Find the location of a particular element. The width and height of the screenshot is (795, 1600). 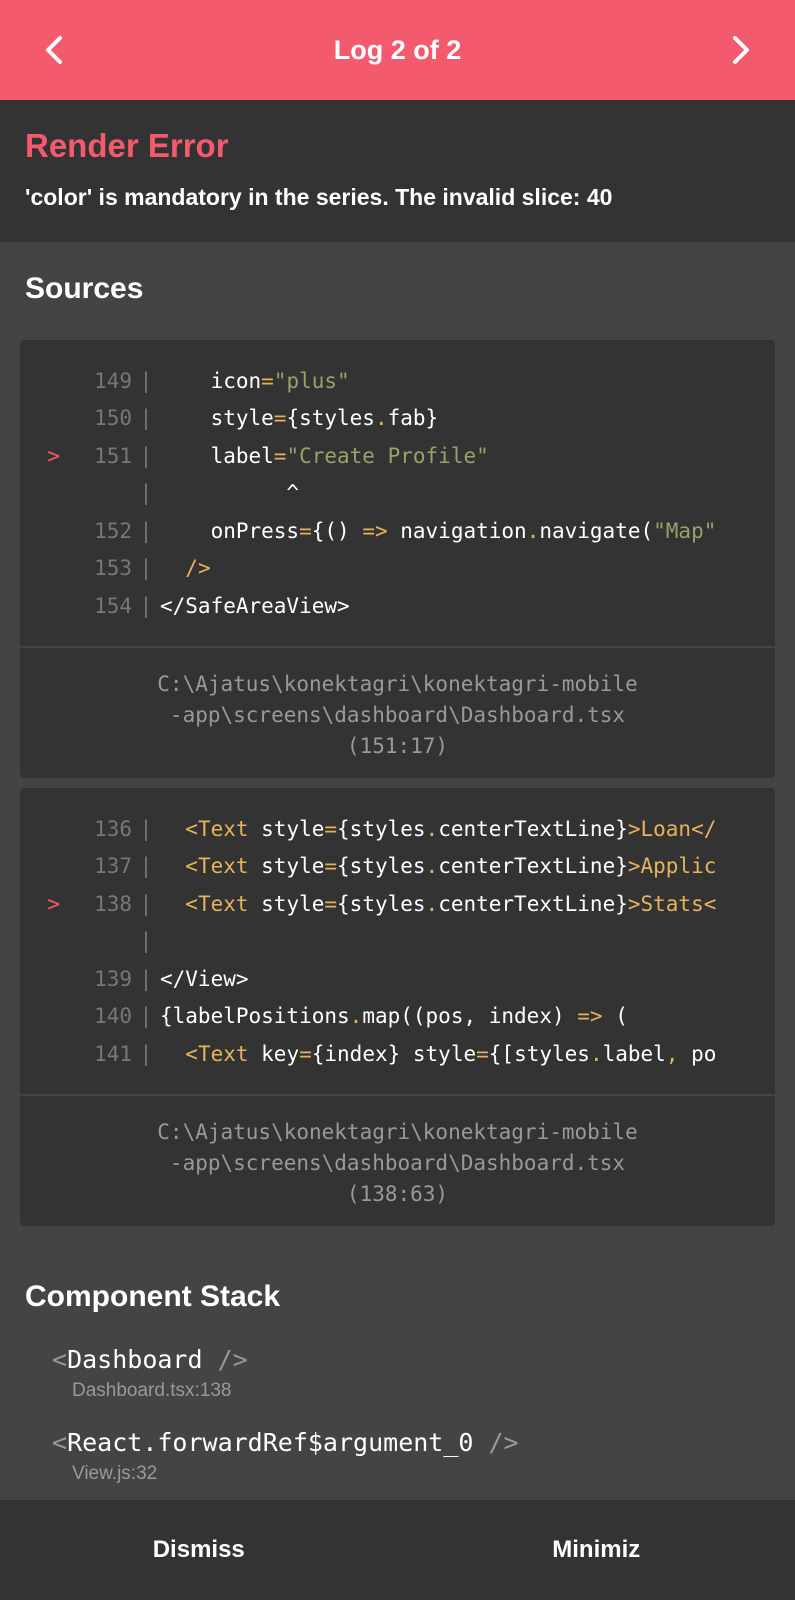

minimize-button: Minimiz is located at coordinates (596, 1550).